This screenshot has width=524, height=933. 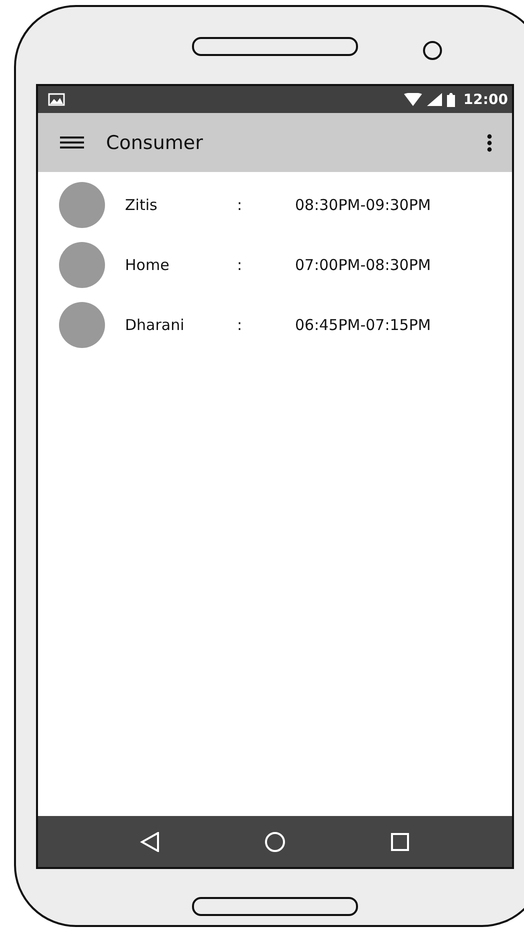 What do you see at coordinates (72, 142) in the screenshot?
I see `menu-icon` at bounding box center [72, 142].